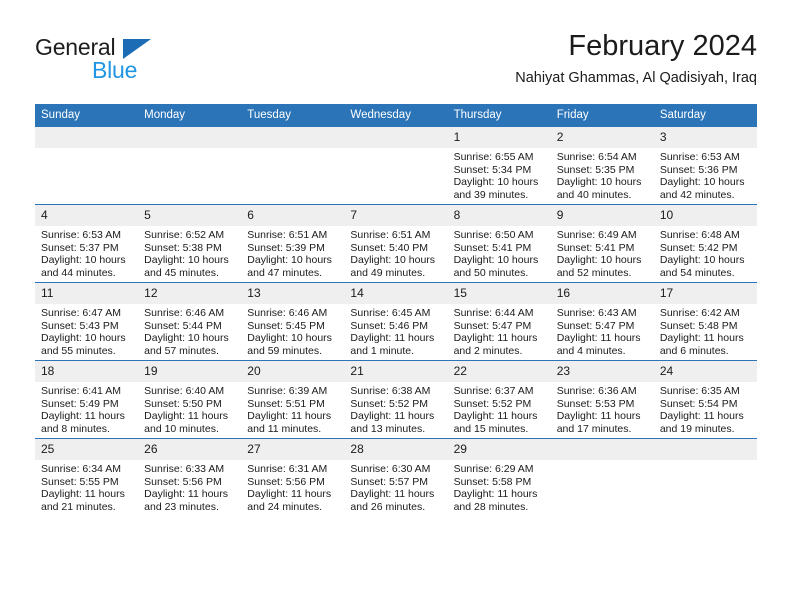 The height and width of the screenshot is (612, 792). What do you see at coordinates (705, 137) in the screenshot?
I see `day-number: 3` at bounding box center [705, 137].